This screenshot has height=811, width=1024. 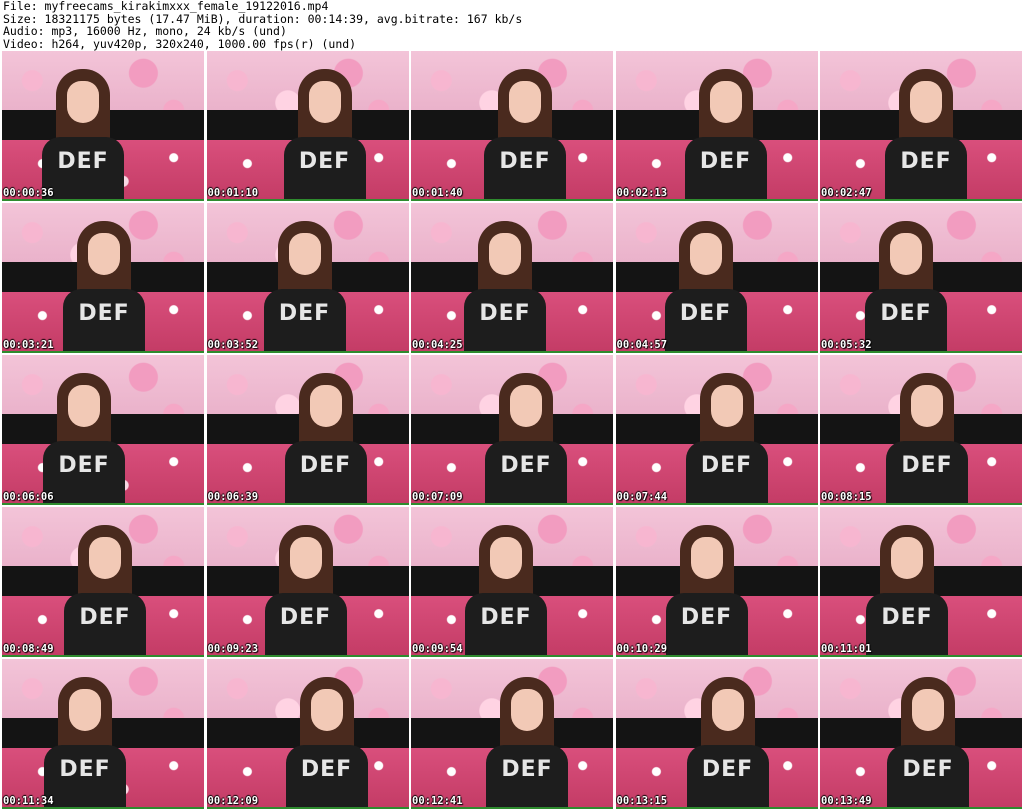 What do you see at coordinates (846, 801) in the screenshot?
I see `thumbnail-timestamp: 00:13:49` at bounding box center [846, 801].